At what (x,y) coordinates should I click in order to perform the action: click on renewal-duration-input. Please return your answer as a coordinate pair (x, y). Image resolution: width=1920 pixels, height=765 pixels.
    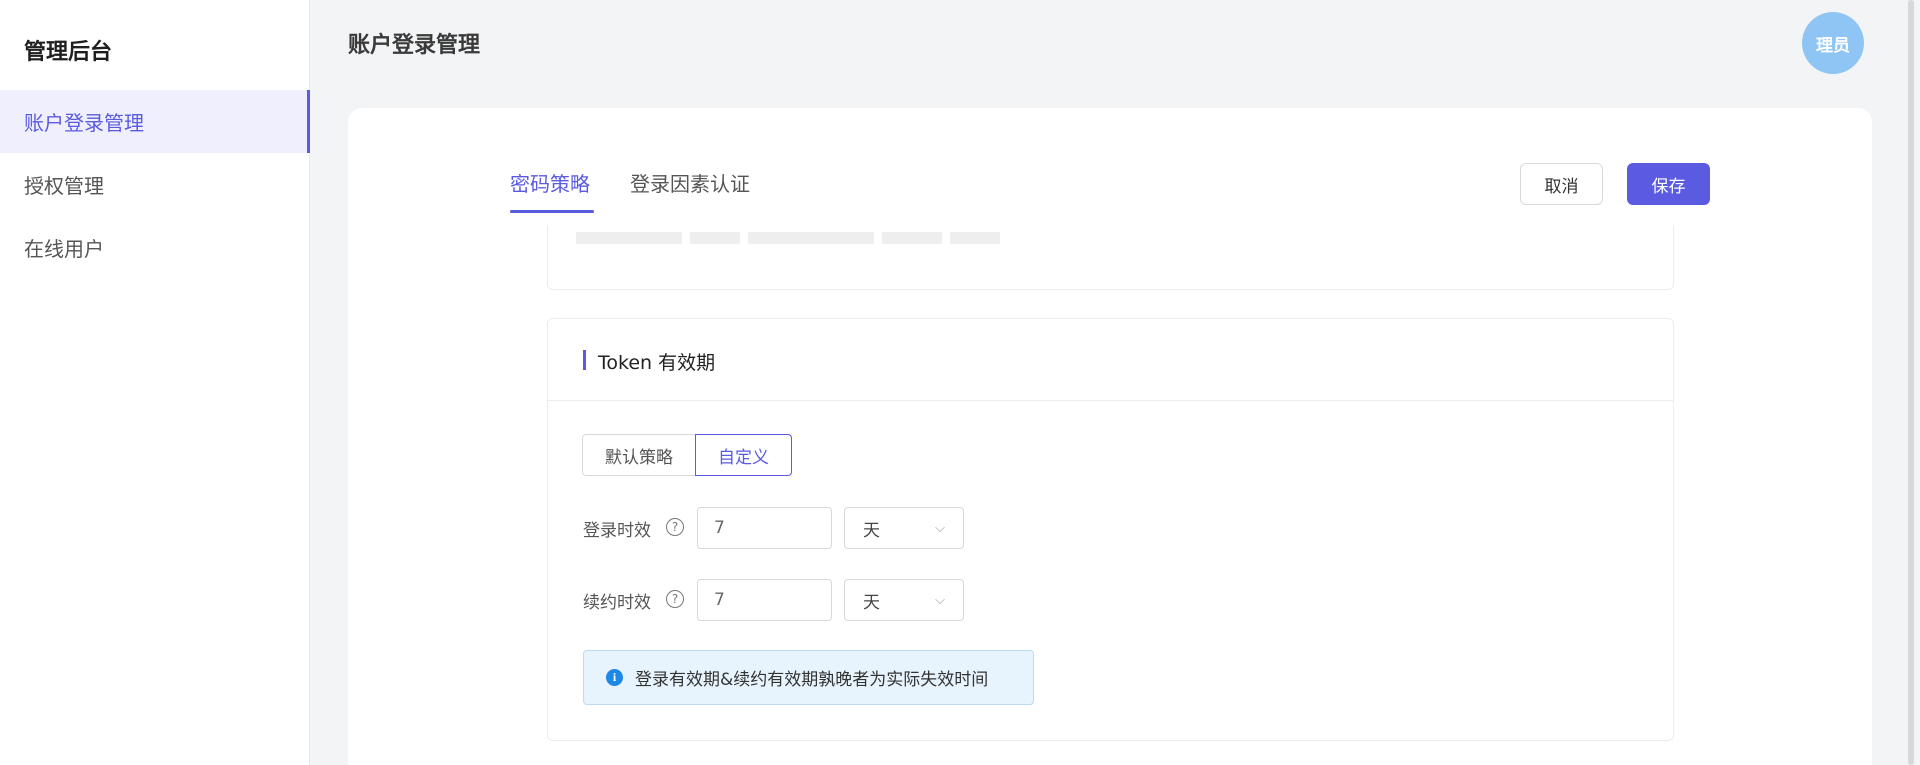
    Looking at the image, I should click on (764, 600).